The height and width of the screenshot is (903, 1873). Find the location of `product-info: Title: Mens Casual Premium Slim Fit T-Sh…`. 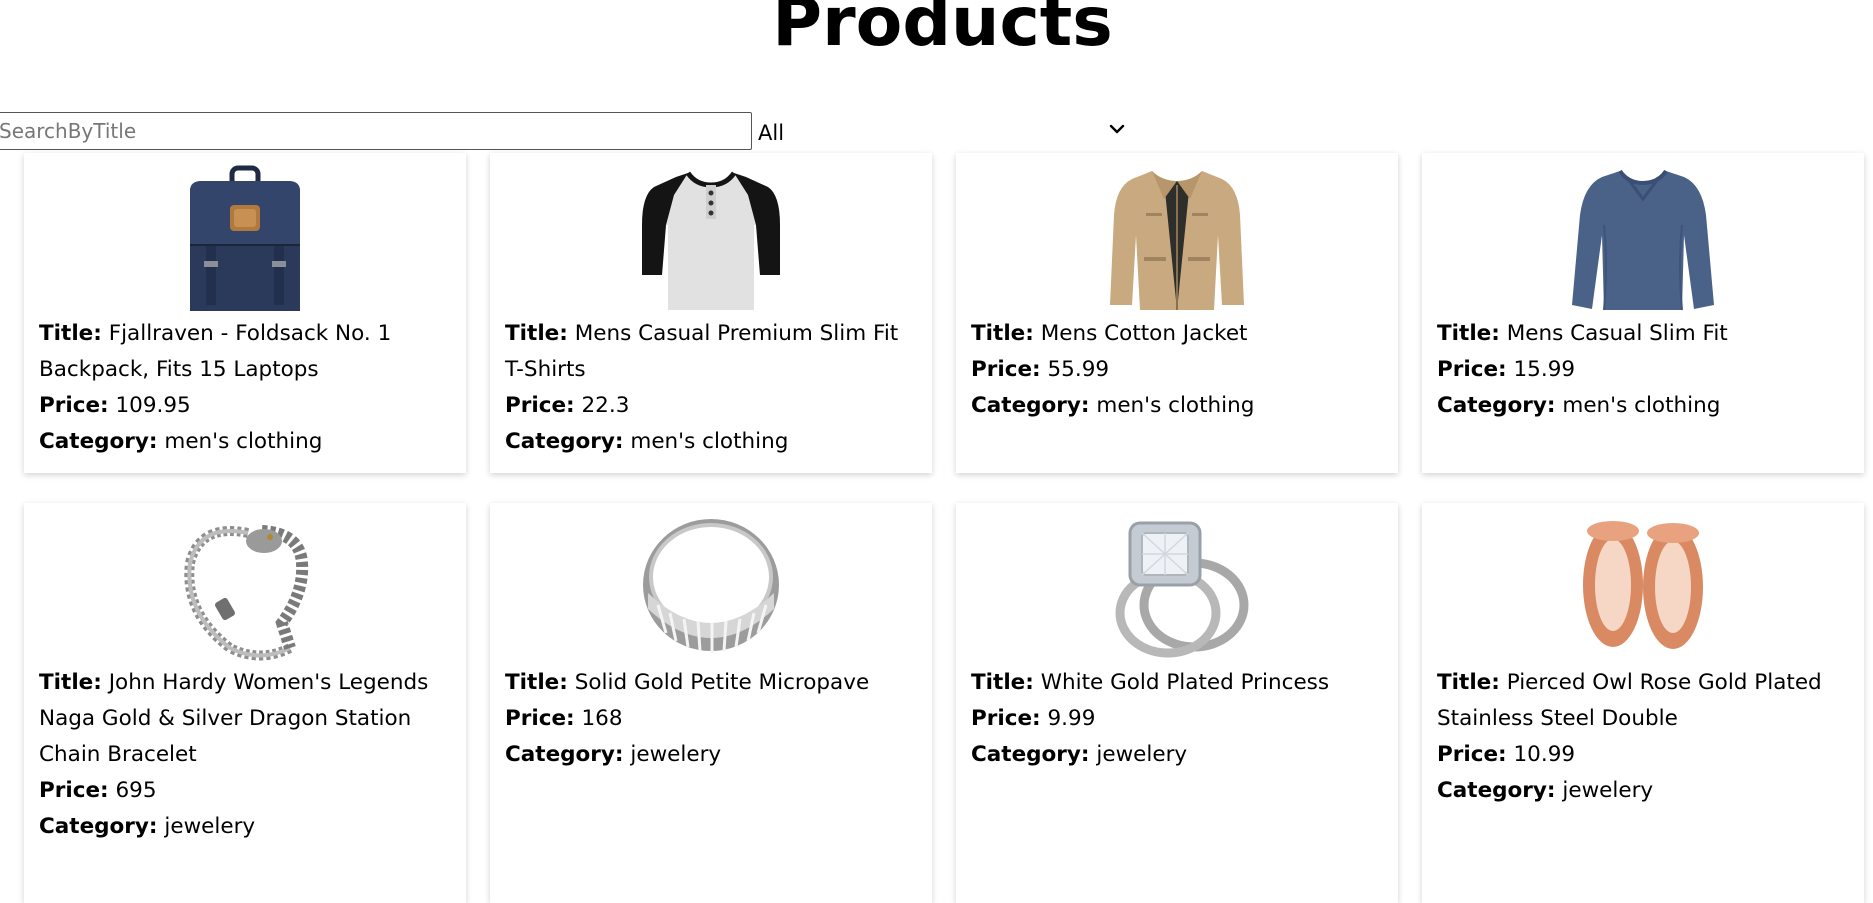

product-info: Title: Mens Casual Premium Slim Fit T-Sh… is located at coordinates (711, 388).